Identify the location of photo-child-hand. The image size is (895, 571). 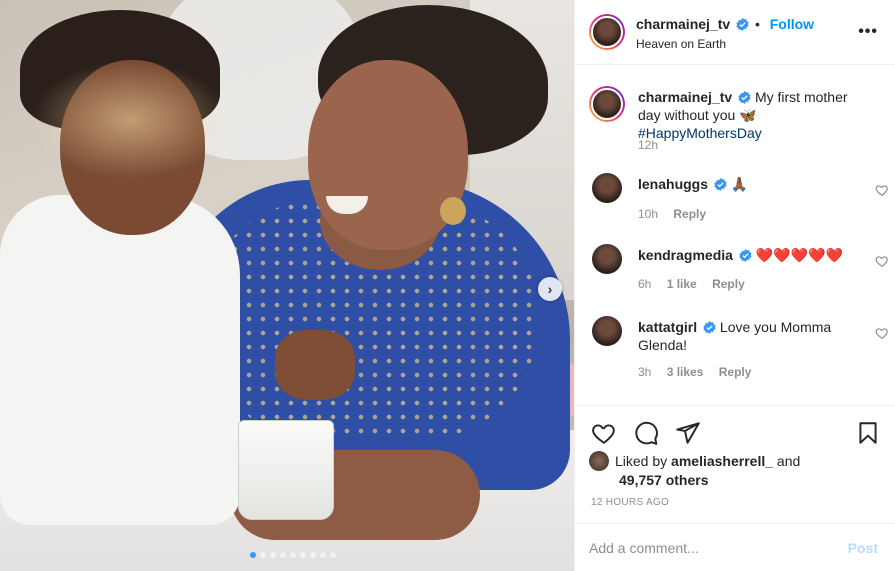
(315, 365).